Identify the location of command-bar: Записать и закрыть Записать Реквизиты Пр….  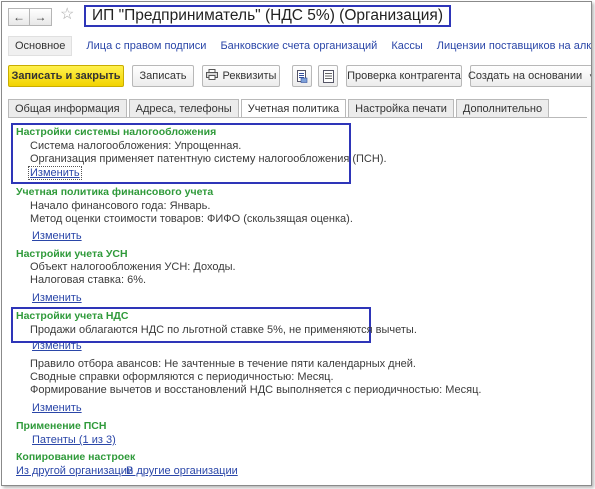
(299, 76).